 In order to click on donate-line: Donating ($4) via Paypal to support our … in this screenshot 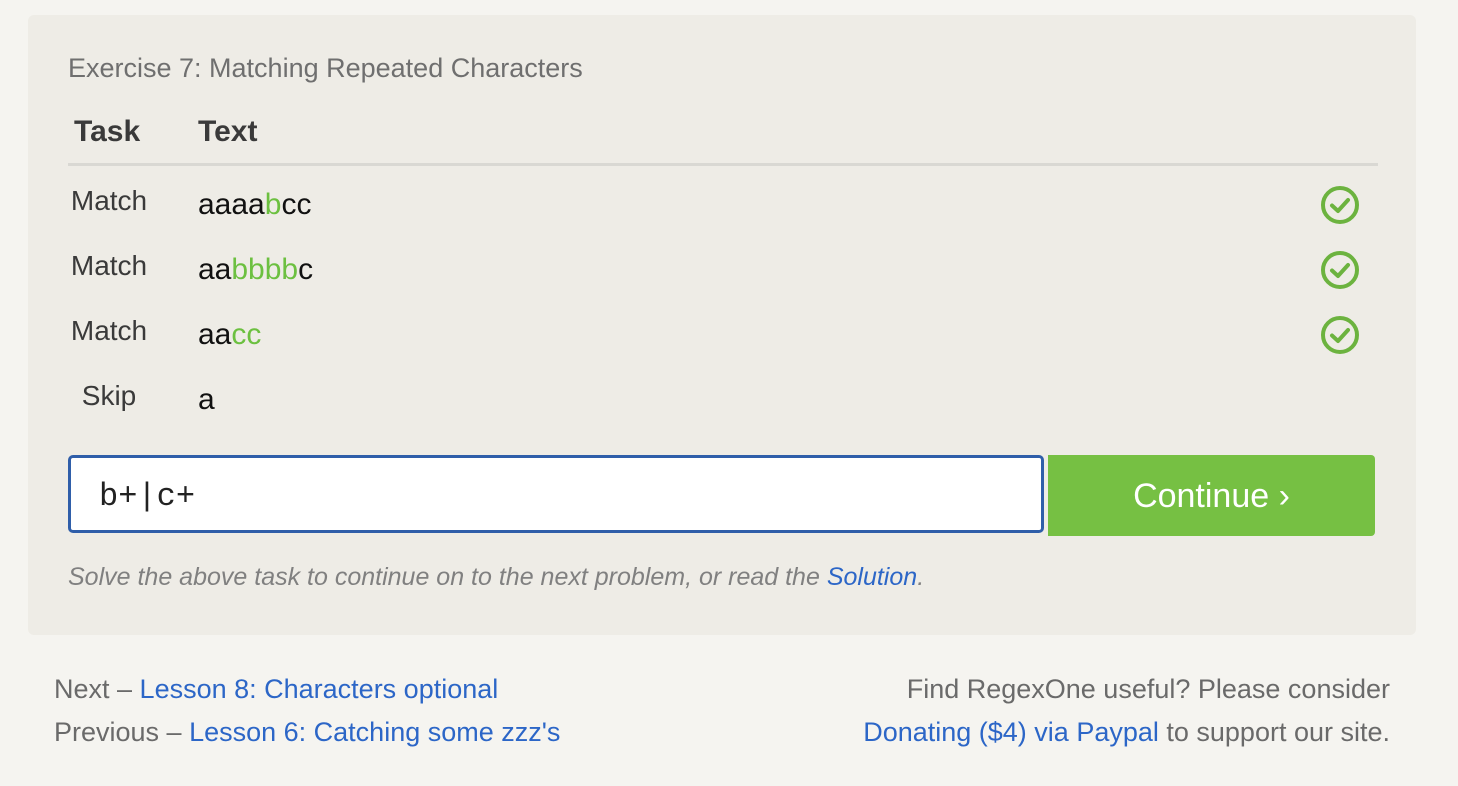, I will do `click(1126, 732)`.